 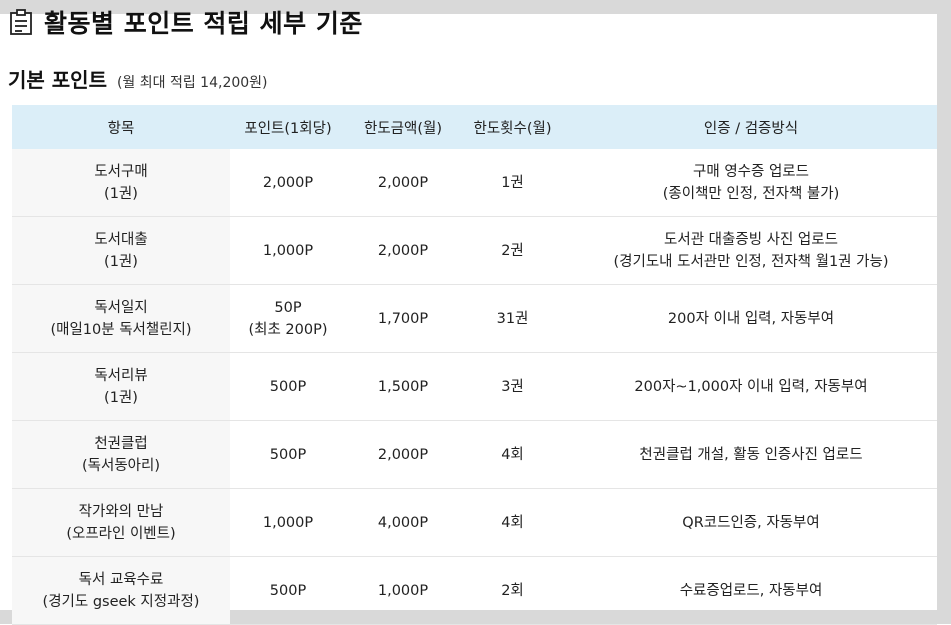 I want to click on cell-limit-count: 1권, so click(x=512, y=183).